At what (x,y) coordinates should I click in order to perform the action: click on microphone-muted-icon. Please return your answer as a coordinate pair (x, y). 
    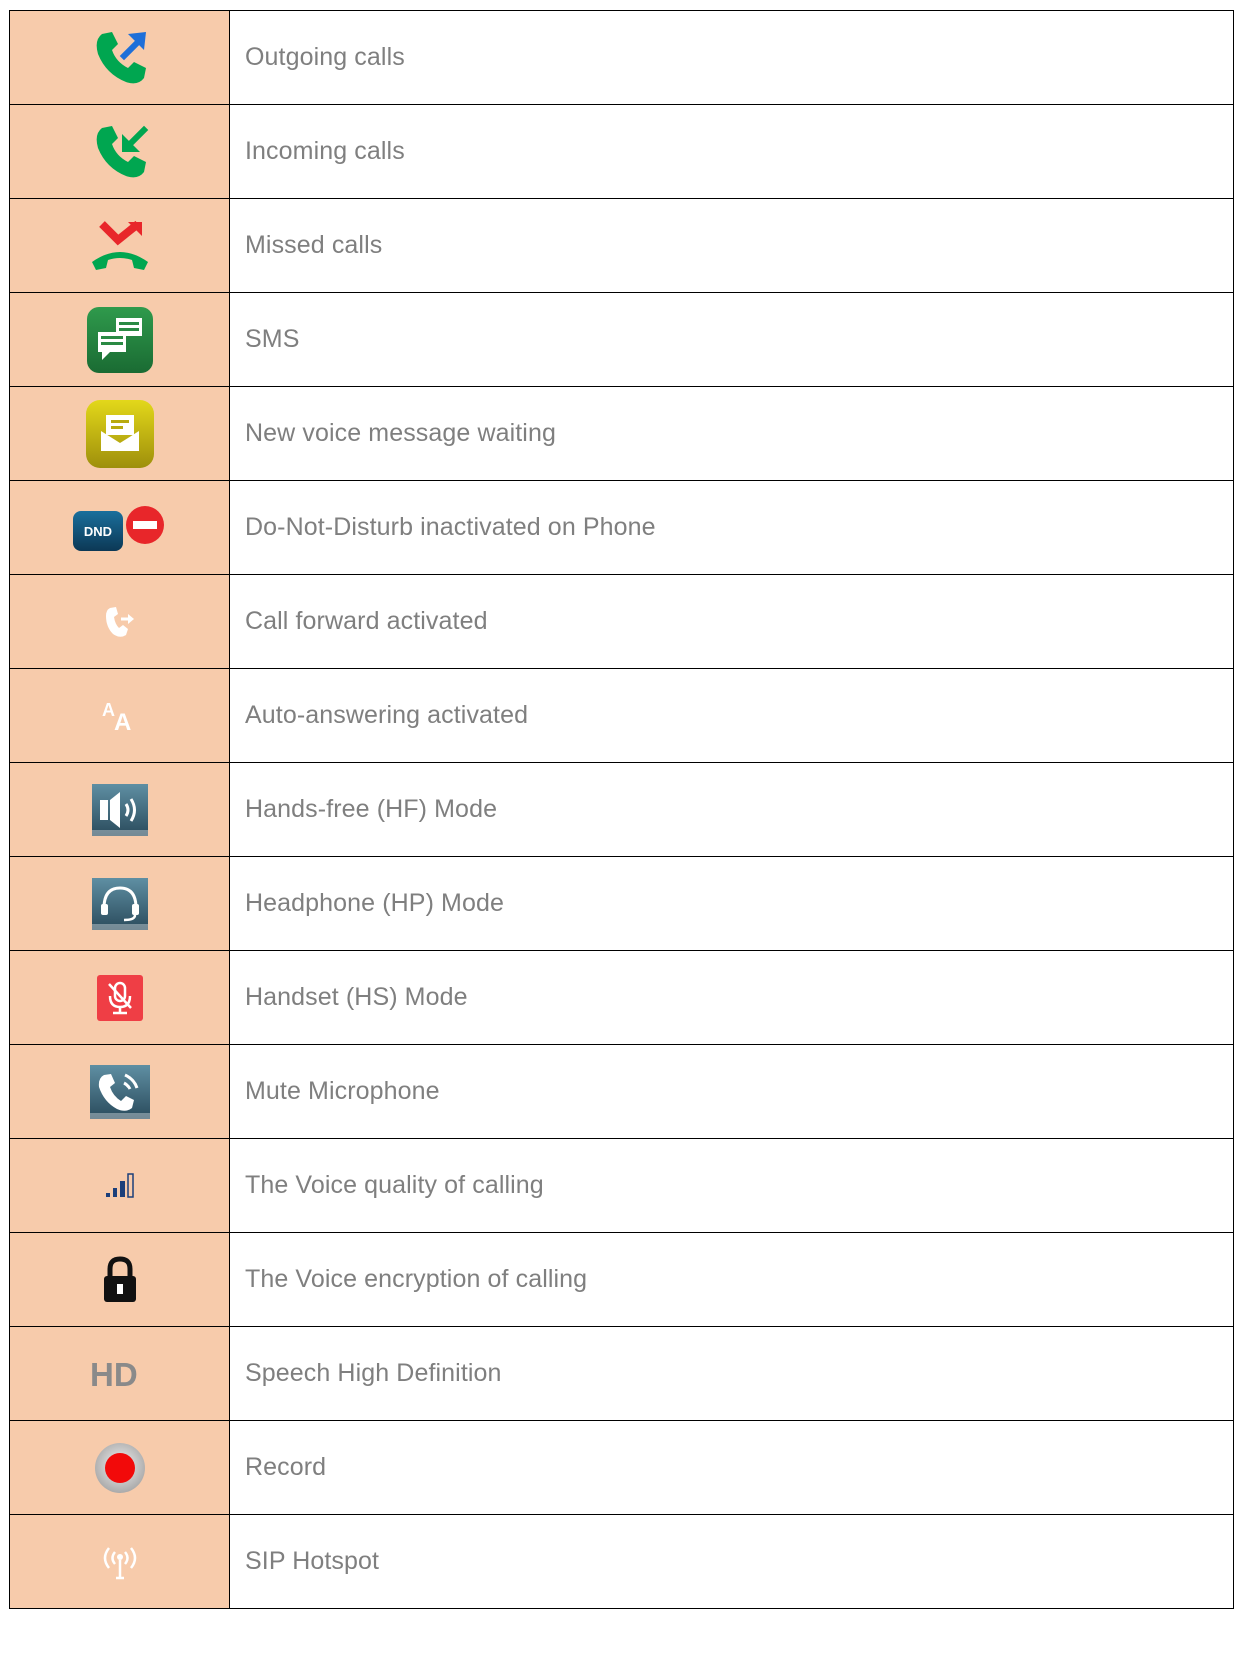
    Looking at the image, I should click on (120, 998).